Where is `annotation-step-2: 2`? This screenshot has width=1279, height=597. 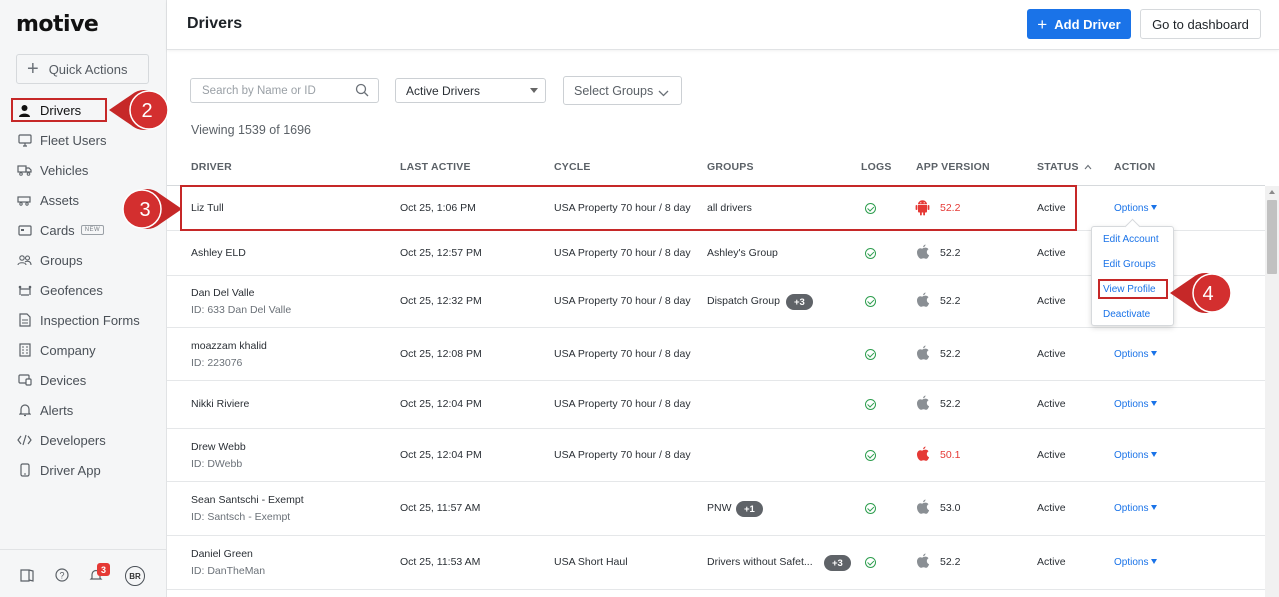
annotation-step-2: 2 is located at coordinates (146, 111).